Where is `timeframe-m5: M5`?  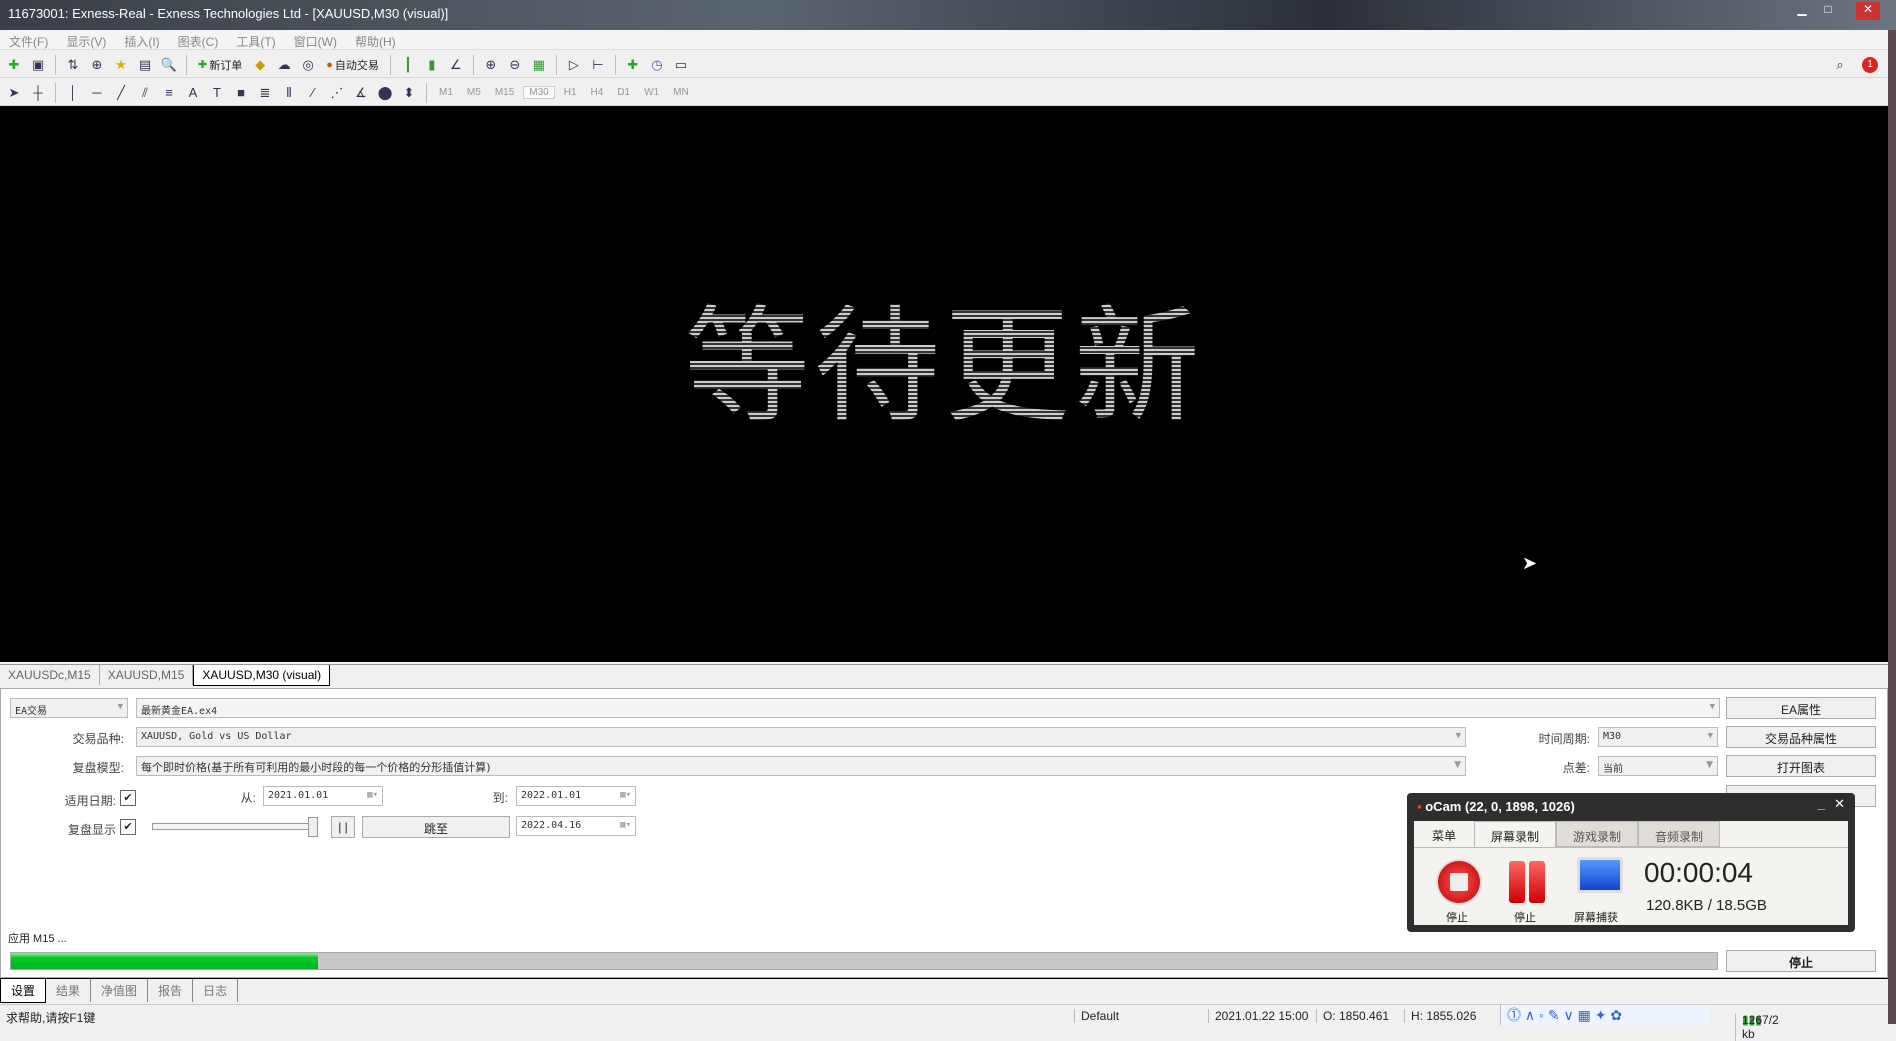
timeframe-m5: M5 is located at coordinates (474, 92).